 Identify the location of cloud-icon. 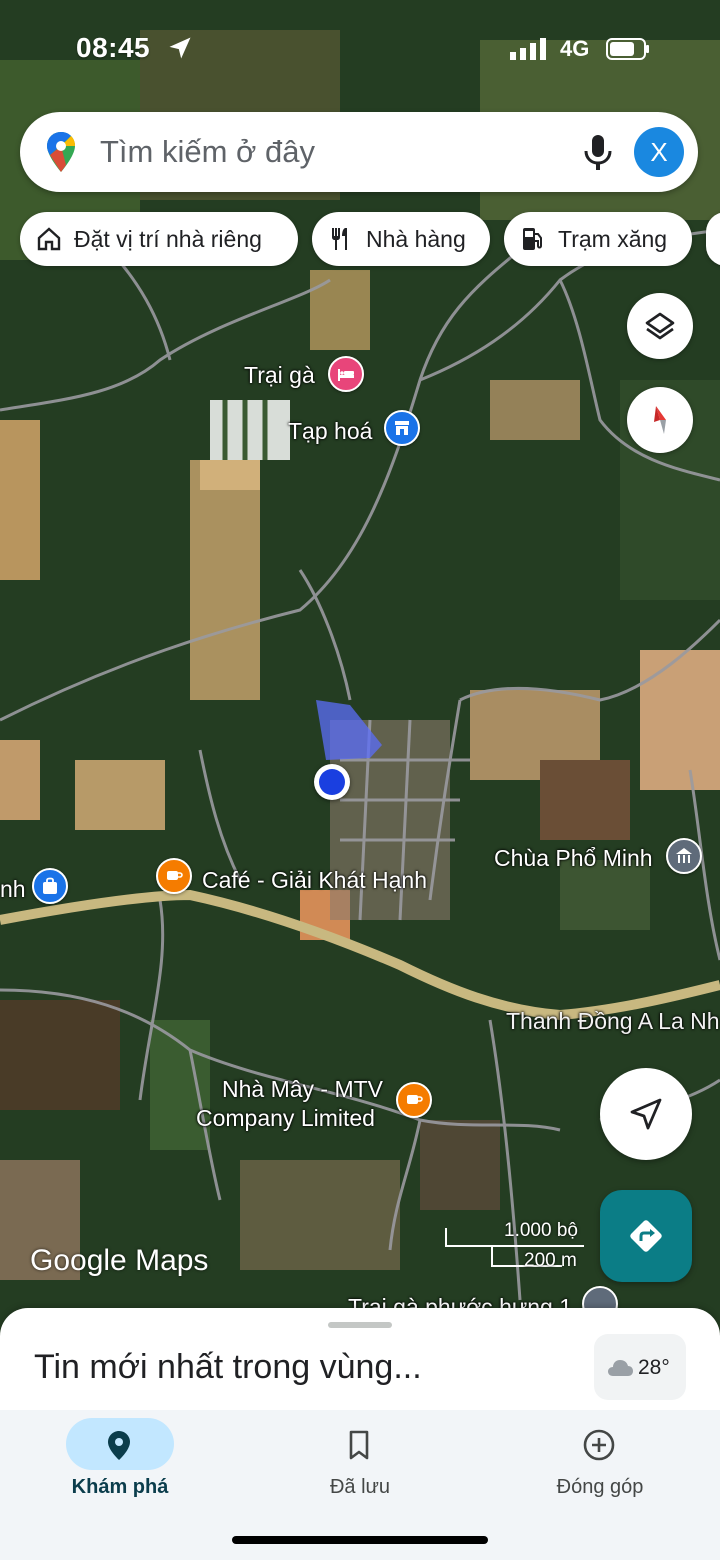
(620, 1368).